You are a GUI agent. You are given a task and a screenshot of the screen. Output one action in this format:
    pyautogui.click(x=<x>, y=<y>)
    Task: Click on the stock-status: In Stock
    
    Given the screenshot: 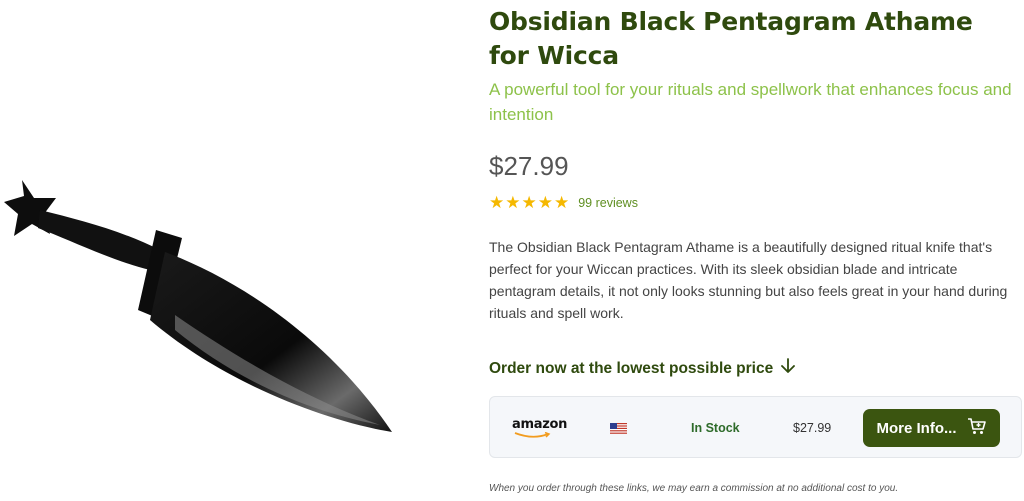 What is the action you would take?
    pyautogui.click(x=715, y=428)
    